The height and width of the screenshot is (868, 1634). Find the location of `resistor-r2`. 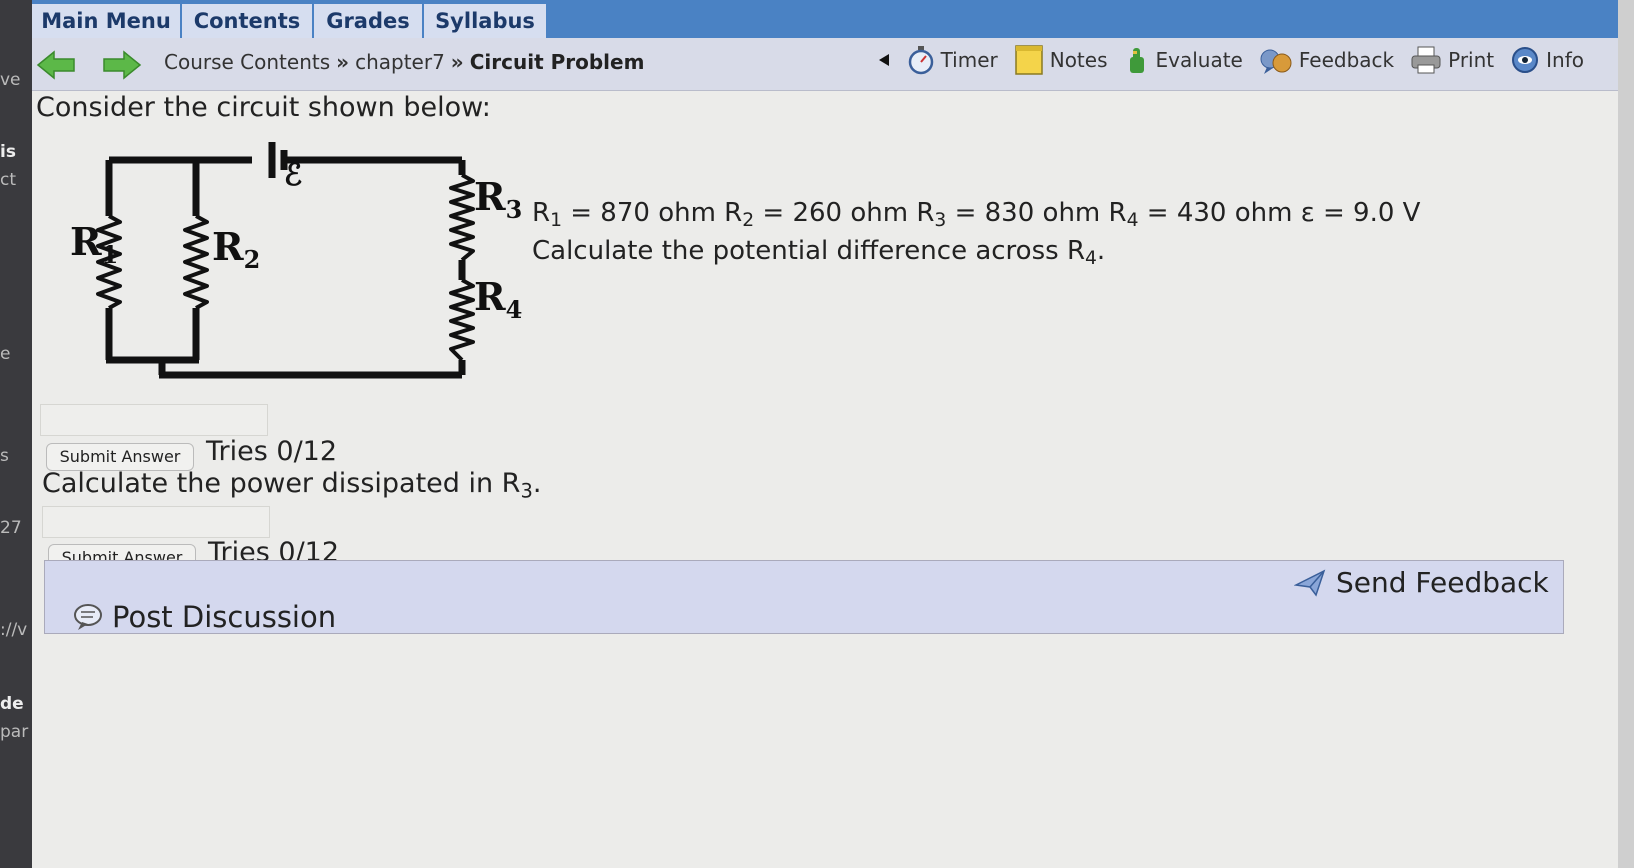

resistor-r2 is located at coordinates (196, 262).